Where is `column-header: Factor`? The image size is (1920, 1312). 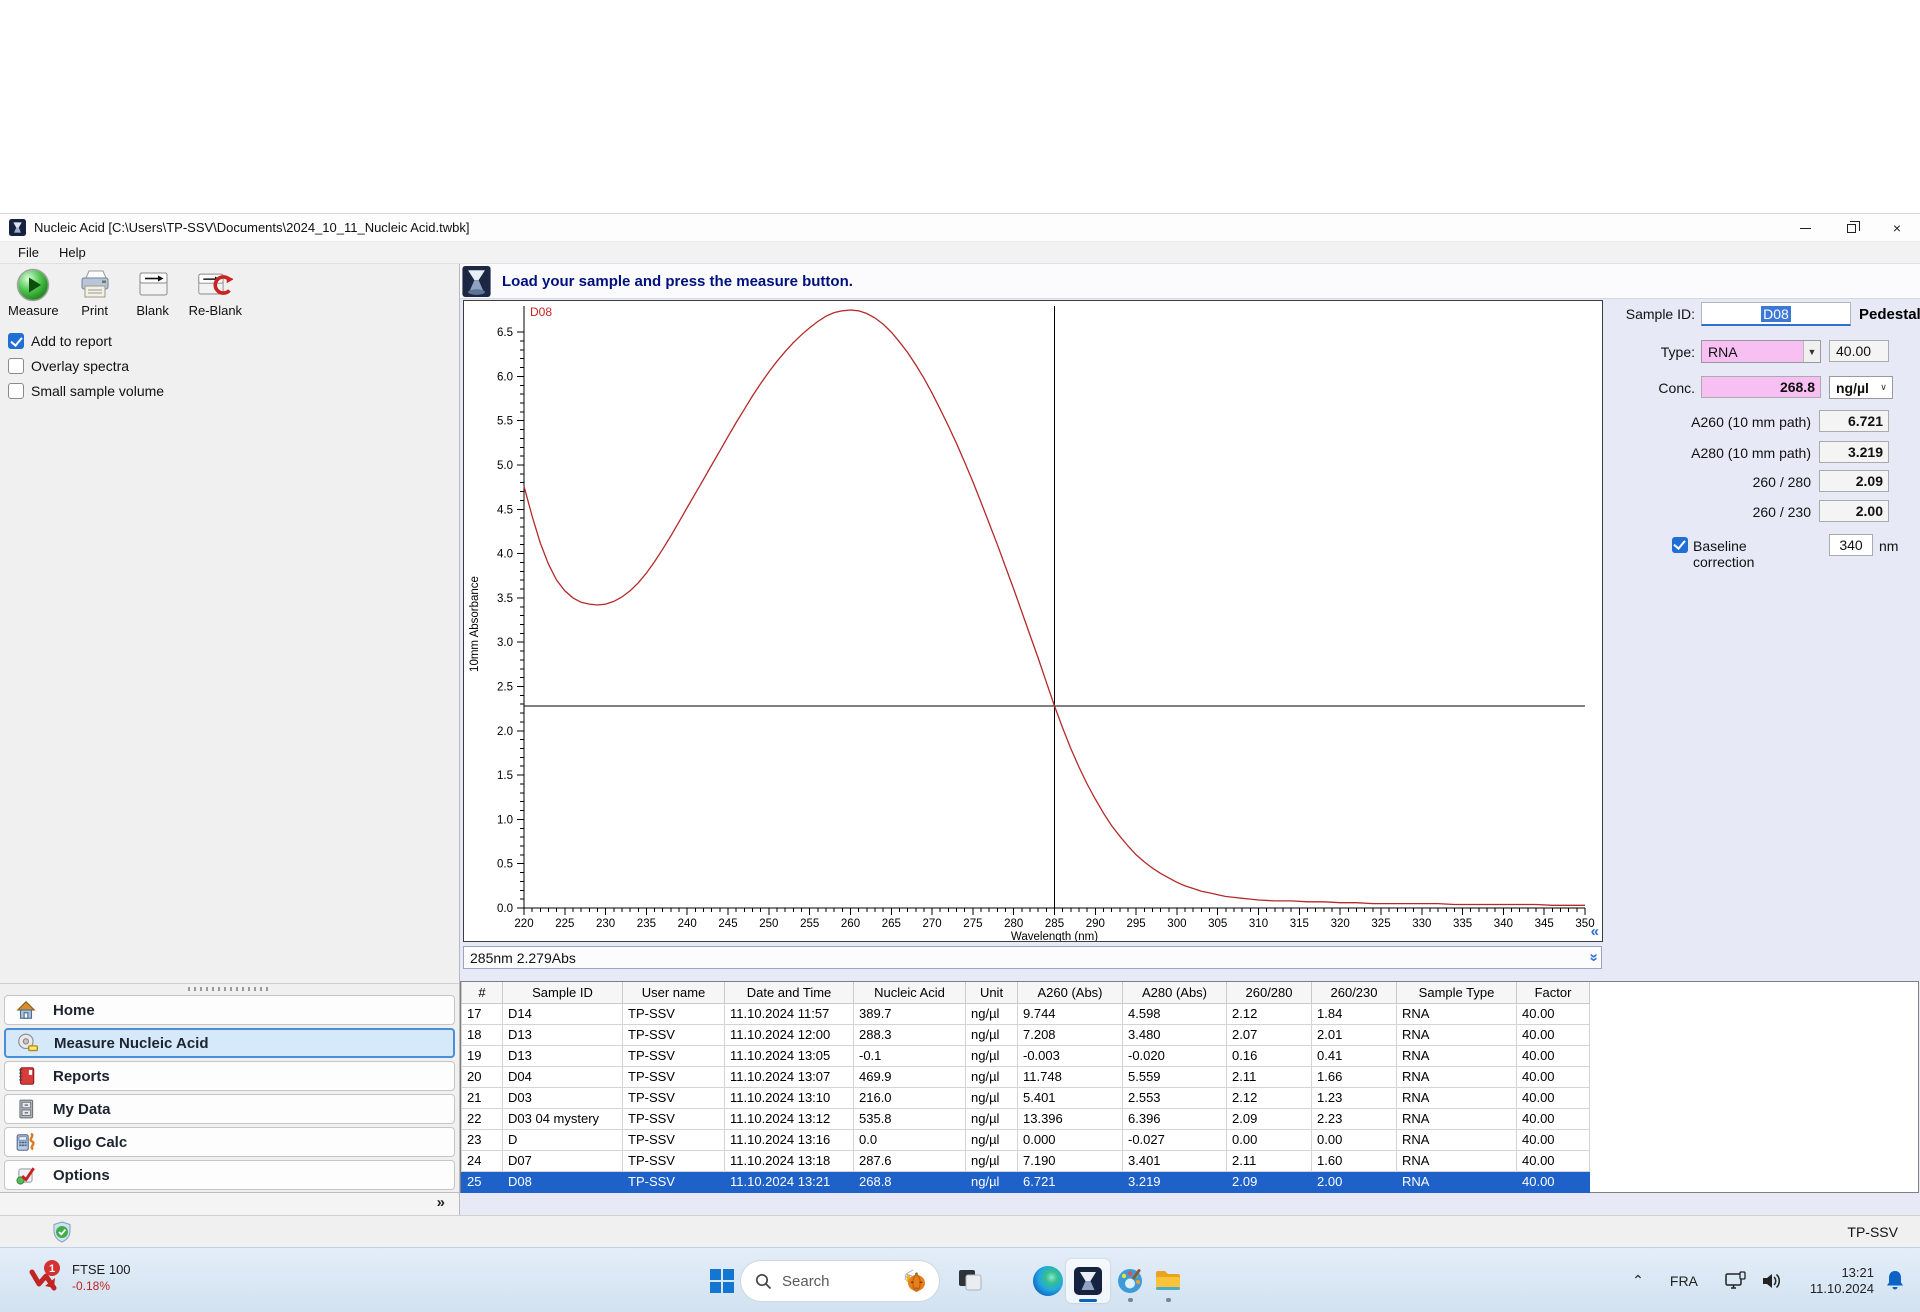 column-header: Factor is located at coordinates (1553, 993).